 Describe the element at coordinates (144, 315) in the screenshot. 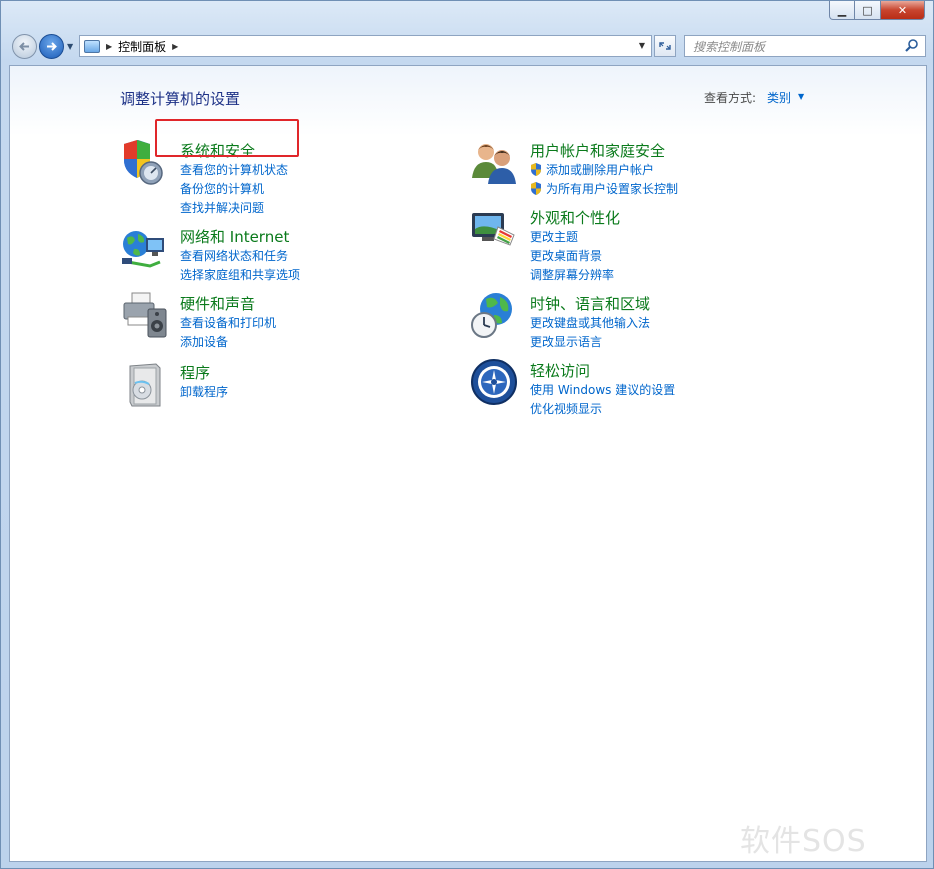

I see `printer-speaker-icon` at that location.